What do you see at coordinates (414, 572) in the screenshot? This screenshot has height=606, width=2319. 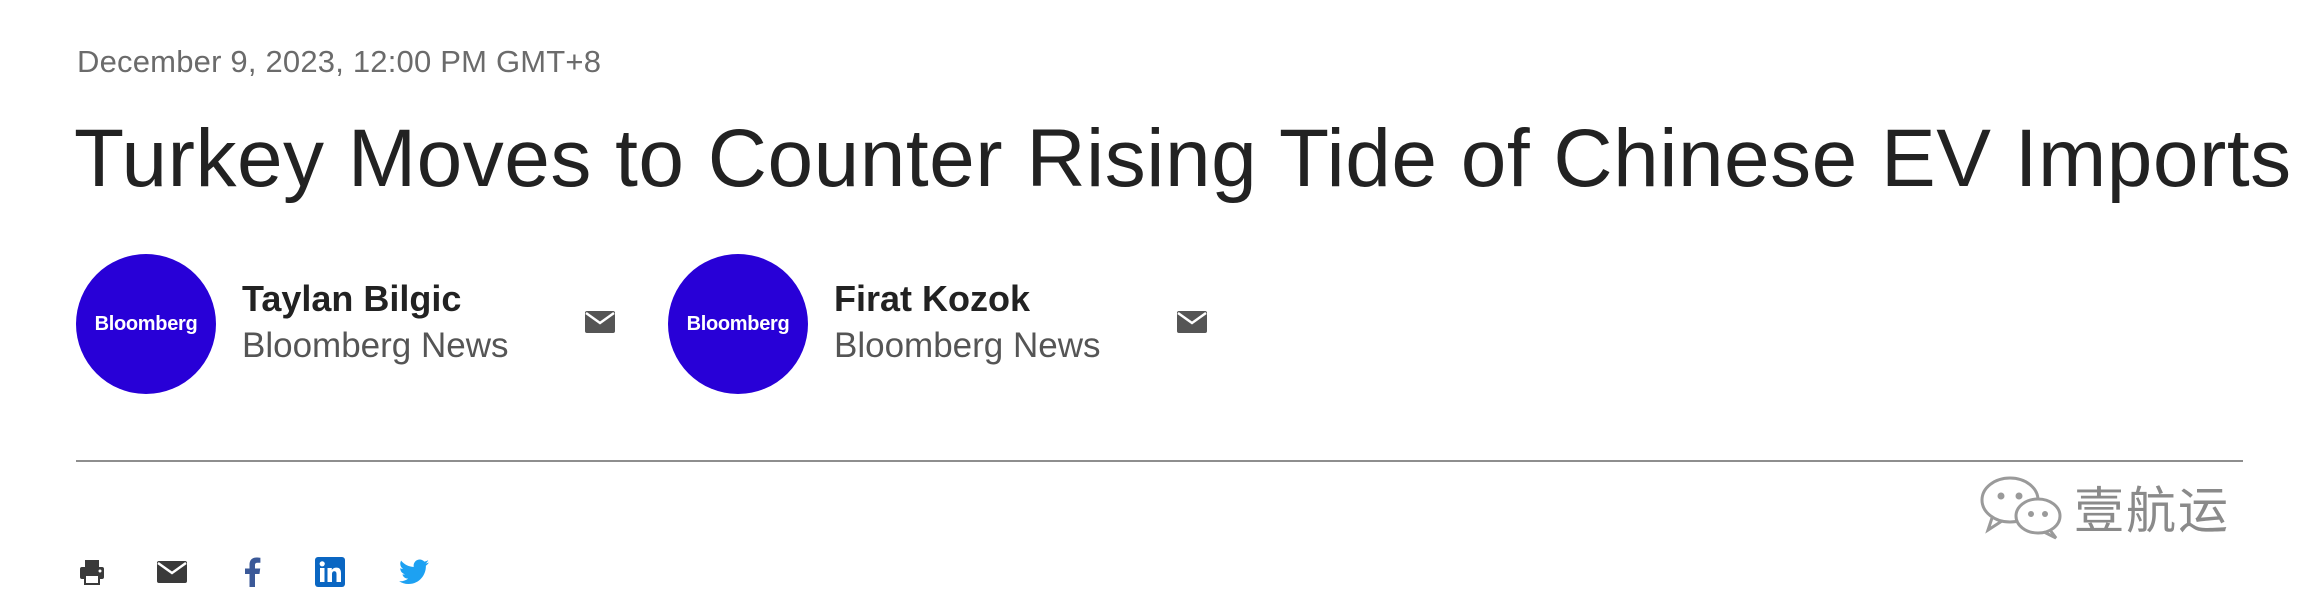 I see `twitter-icon` at bounding box center [414, 572].